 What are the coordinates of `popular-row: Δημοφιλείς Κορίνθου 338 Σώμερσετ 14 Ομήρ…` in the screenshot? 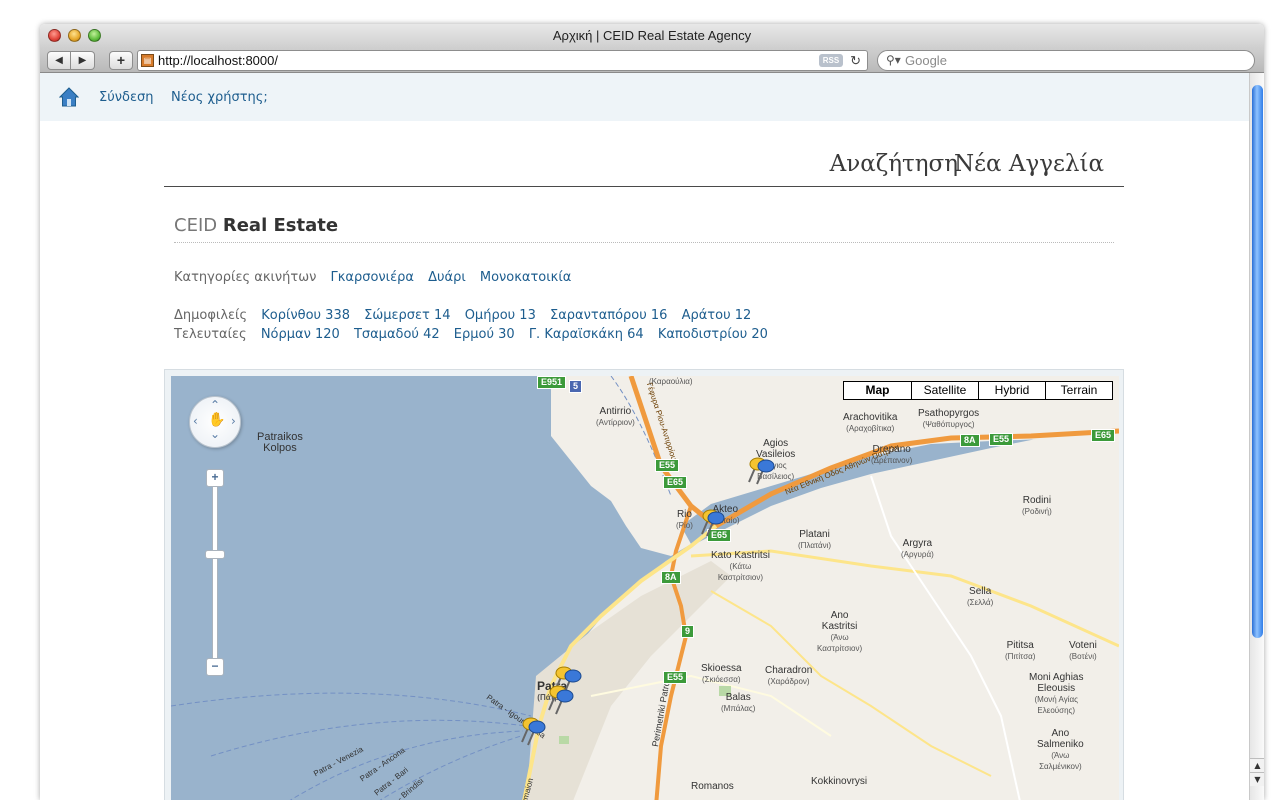 It's located at (462, 315).